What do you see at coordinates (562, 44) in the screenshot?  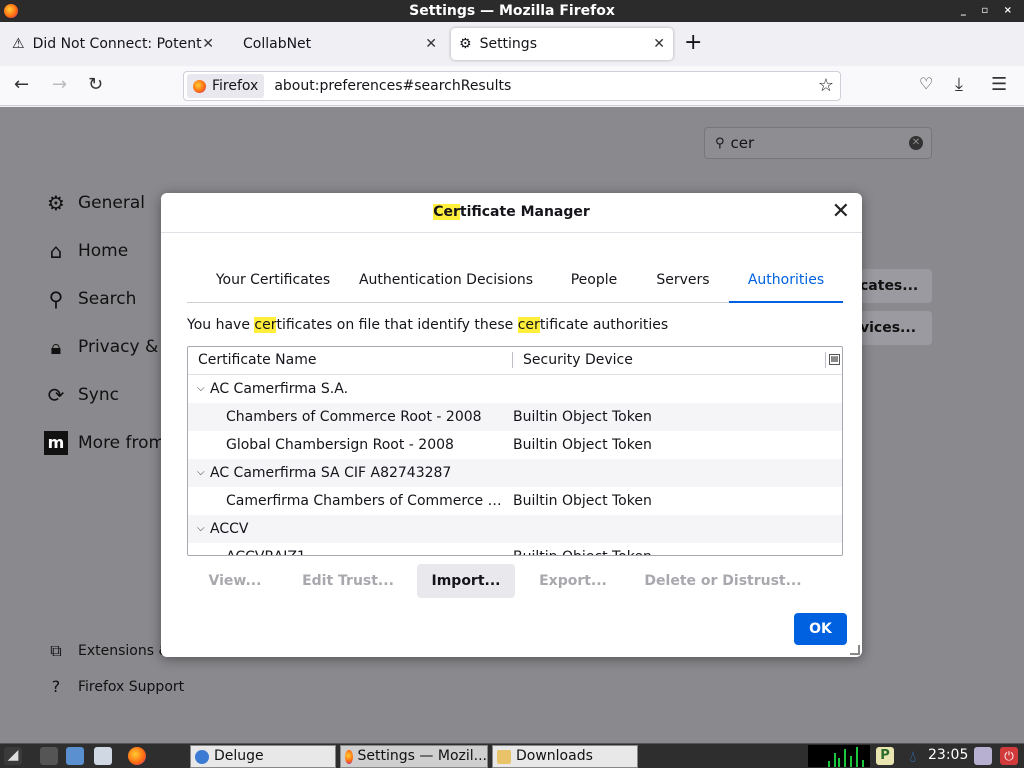 I see `tab-settings: ⚙ Settings ✕` at bounding box center [562, 44].